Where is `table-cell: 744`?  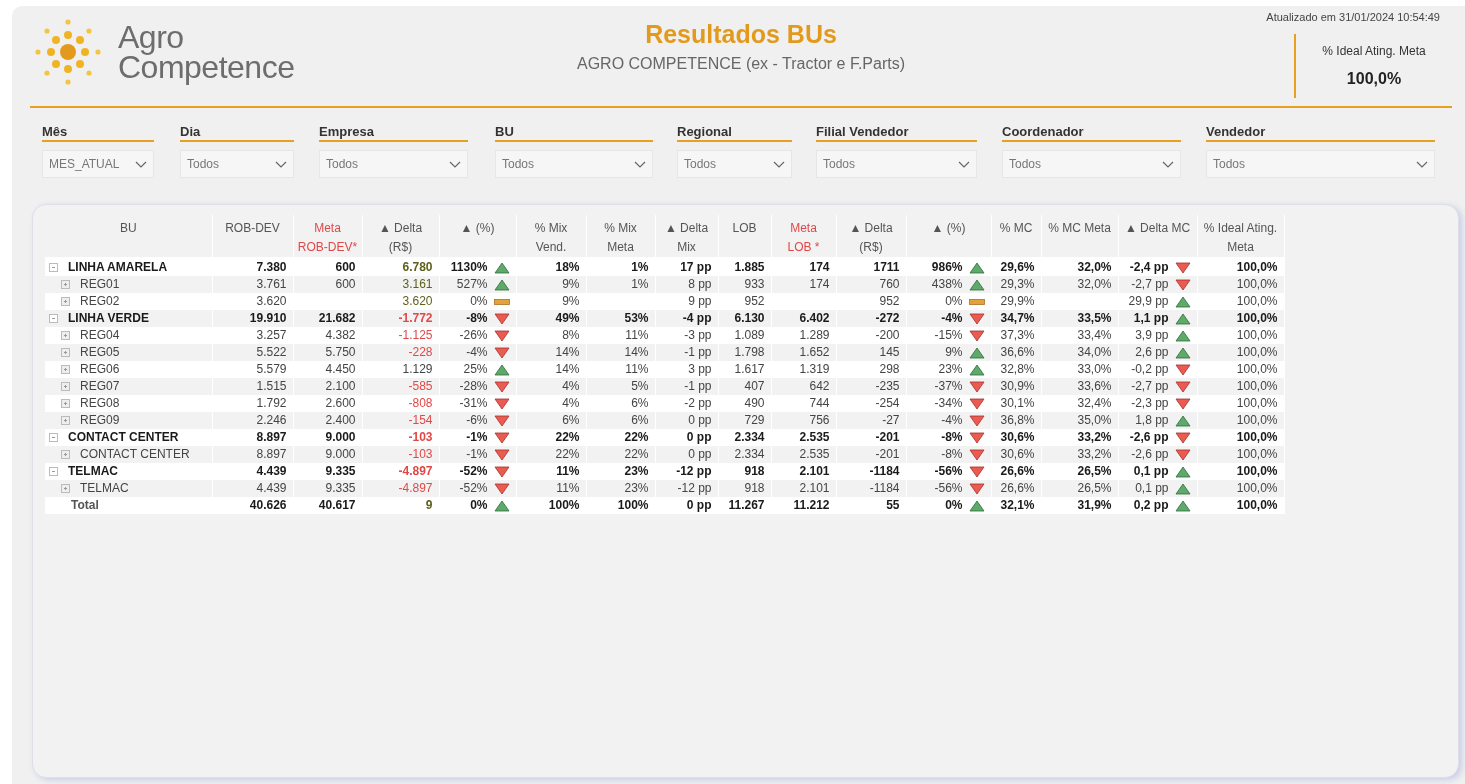 table-cell: 744 is located at coordinates (819, 404).